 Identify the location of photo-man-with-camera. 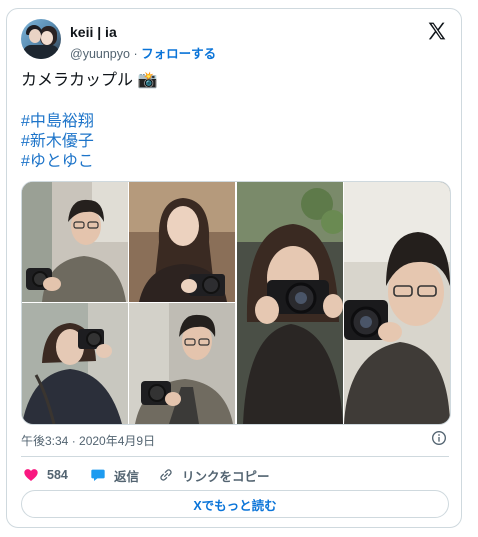
(75, 242).